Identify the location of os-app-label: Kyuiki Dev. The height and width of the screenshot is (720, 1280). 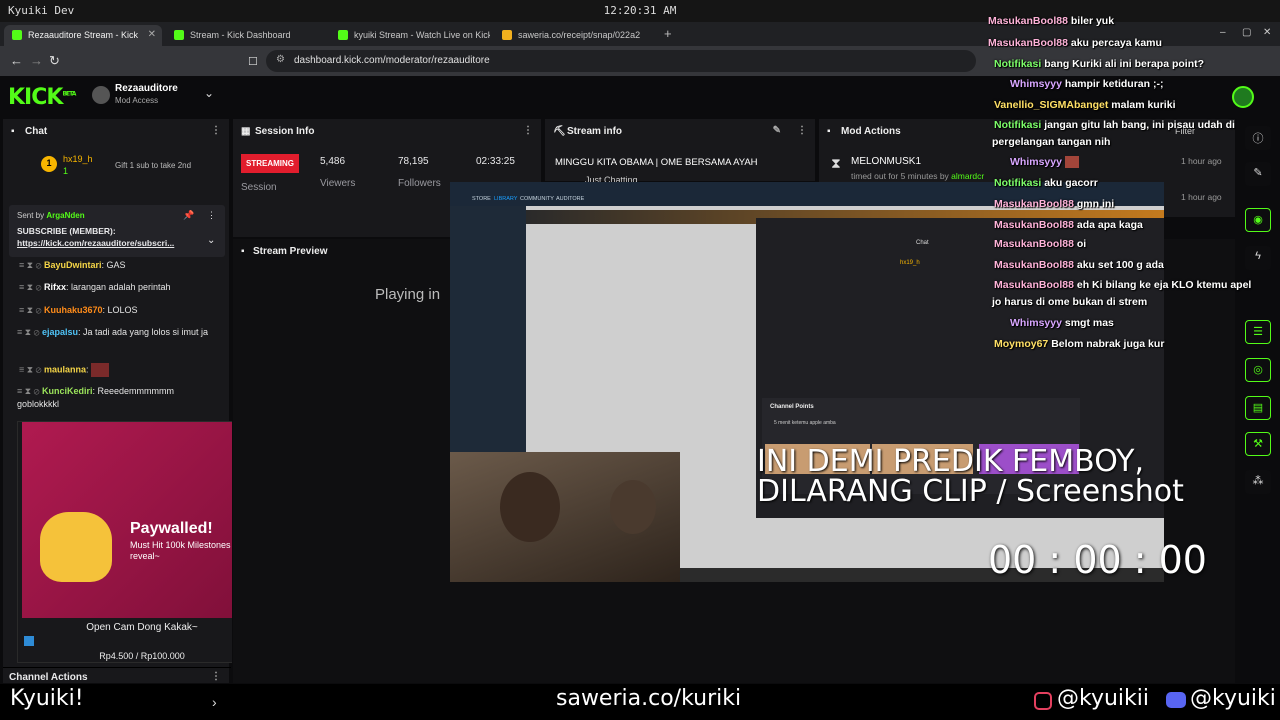
(41, 10).